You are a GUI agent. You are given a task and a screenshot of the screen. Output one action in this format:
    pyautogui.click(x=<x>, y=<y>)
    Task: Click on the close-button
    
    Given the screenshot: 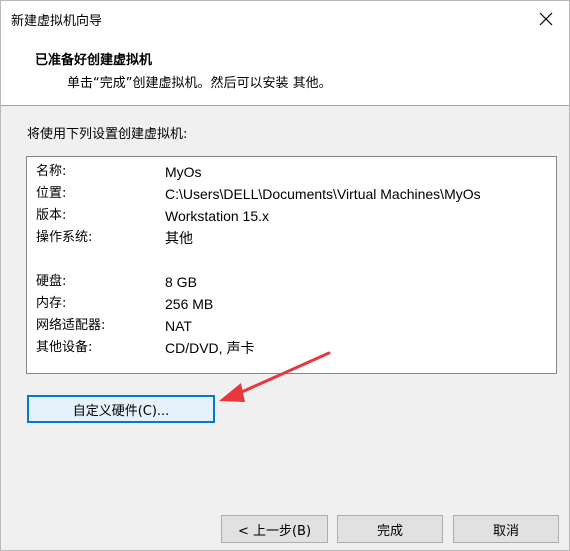 What is the action you would take?
    pyautogui.click(x=546, y=19)
    